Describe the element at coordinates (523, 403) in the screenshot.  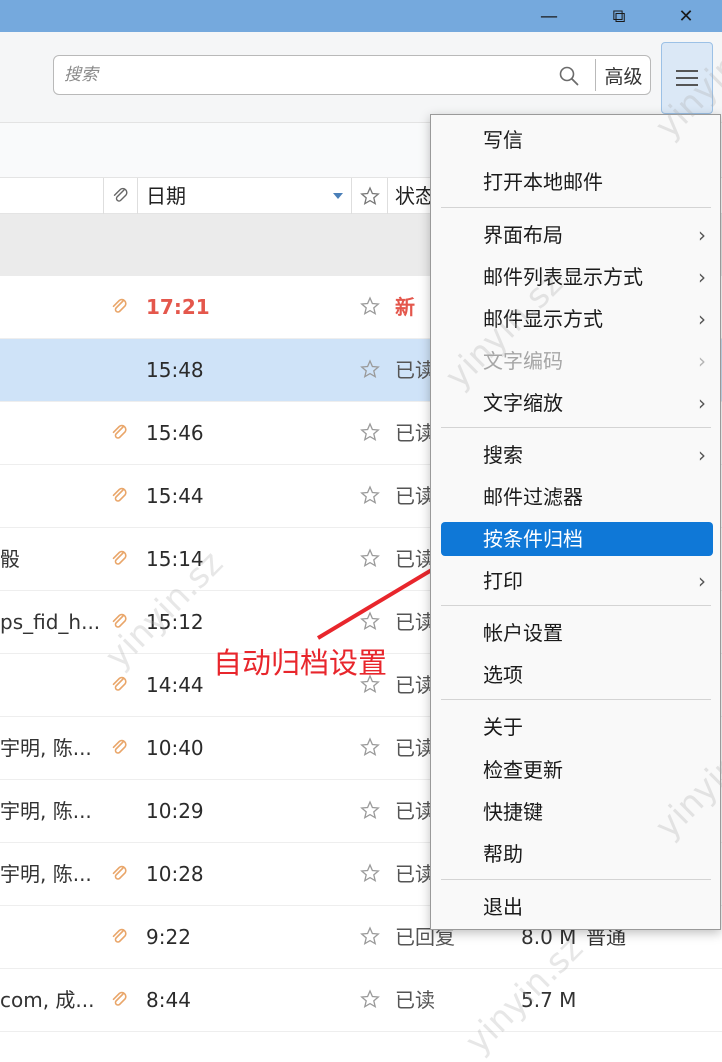
I see `menu-item-label: 文字缩放` at that location.